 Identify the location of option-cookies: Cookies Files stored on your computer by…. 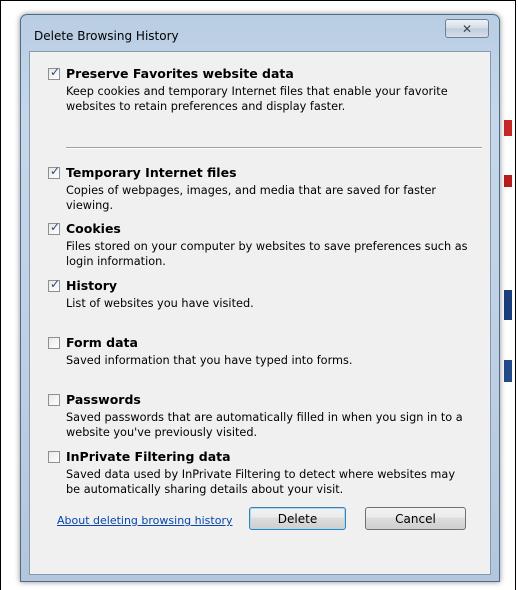
(258, 244).